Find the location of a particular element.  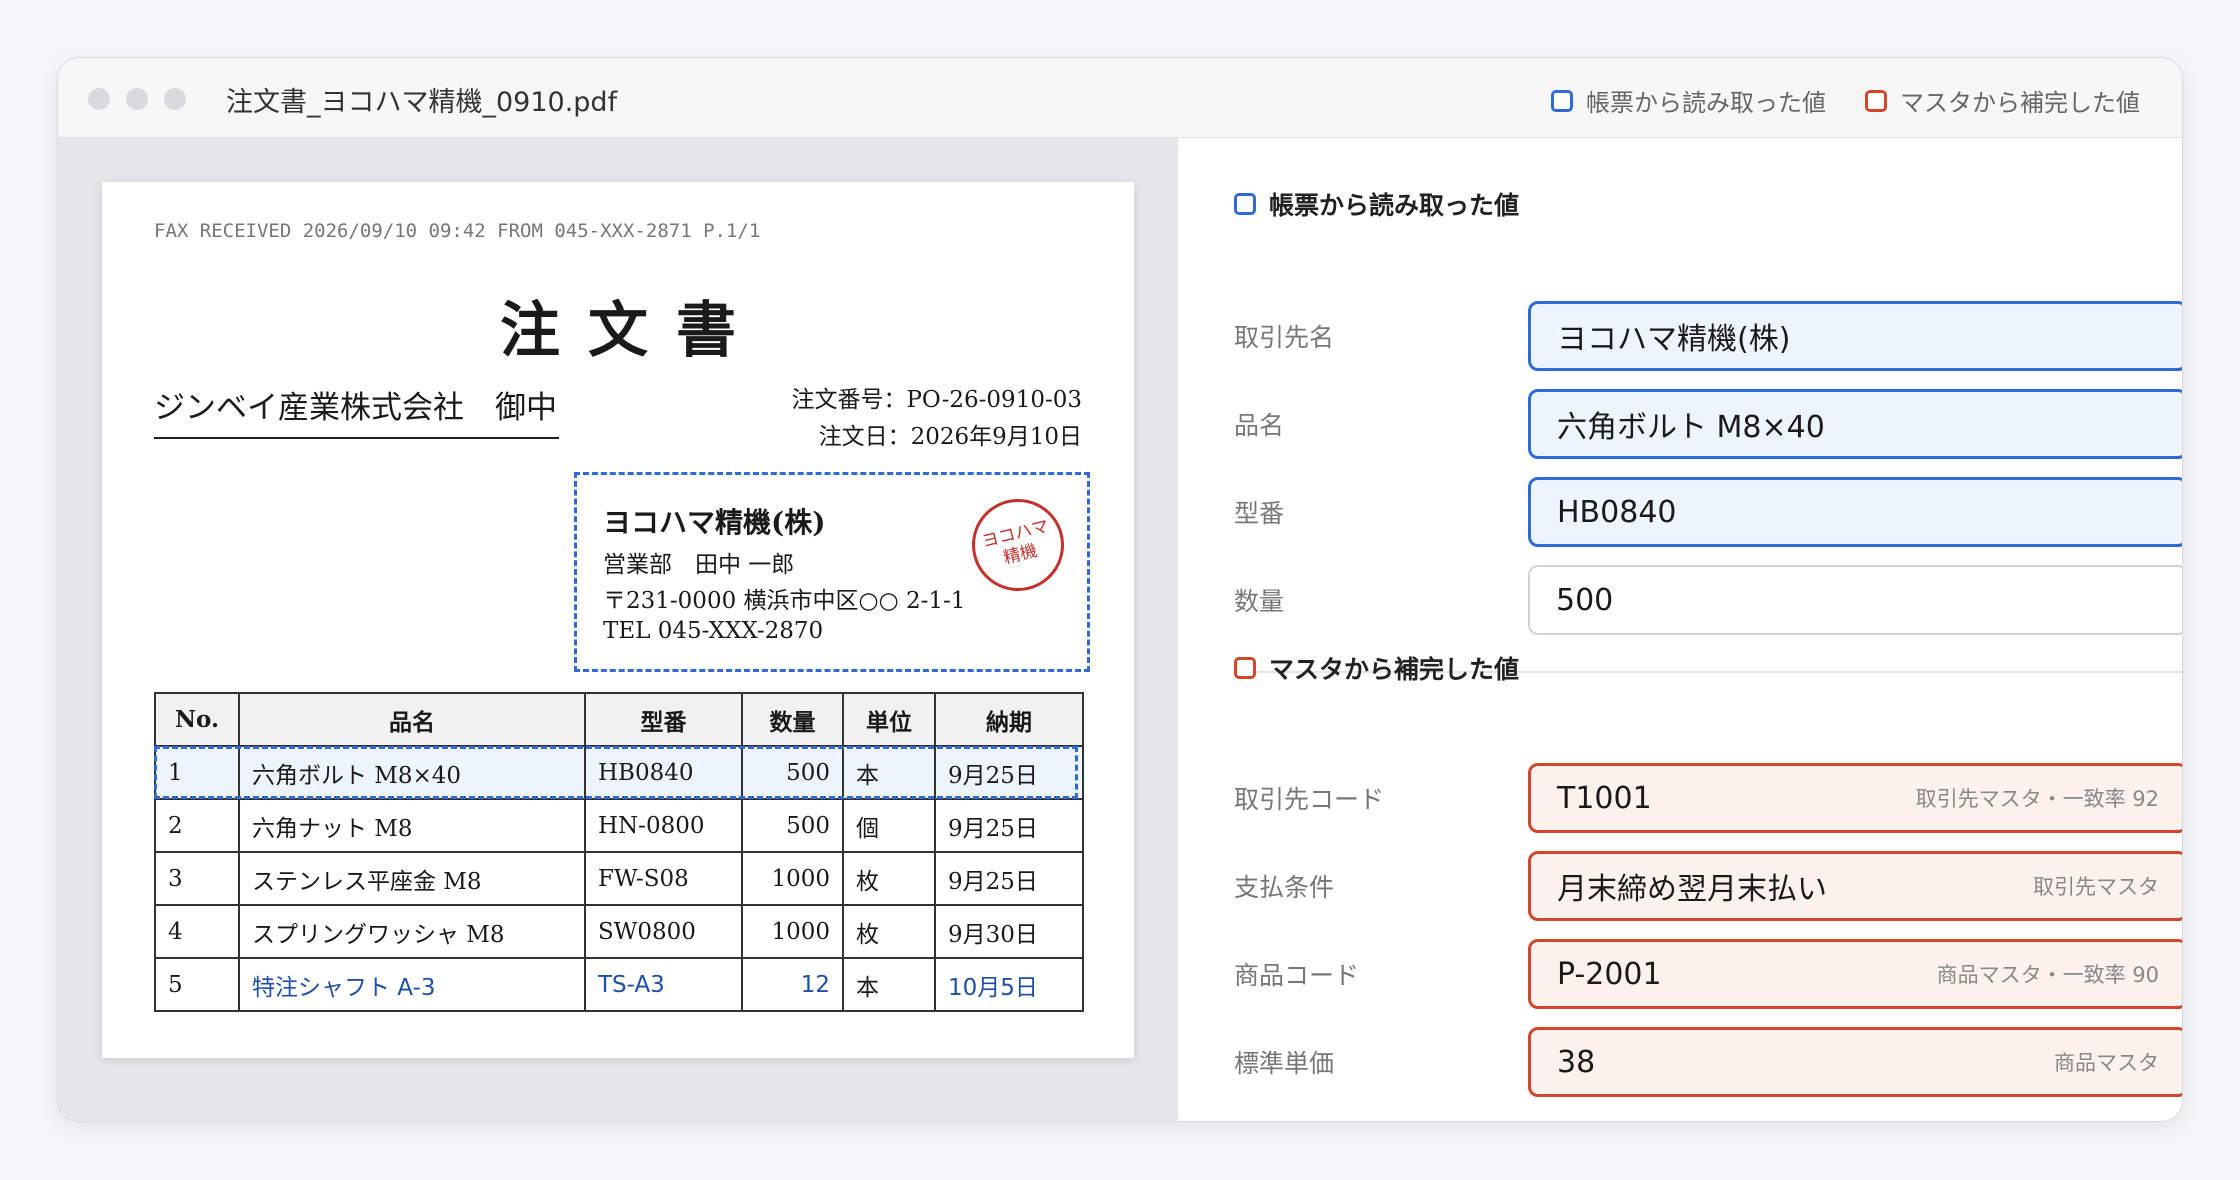

read-section-title: 帳票から読み取った値 is located at coordinates (1394, 205).